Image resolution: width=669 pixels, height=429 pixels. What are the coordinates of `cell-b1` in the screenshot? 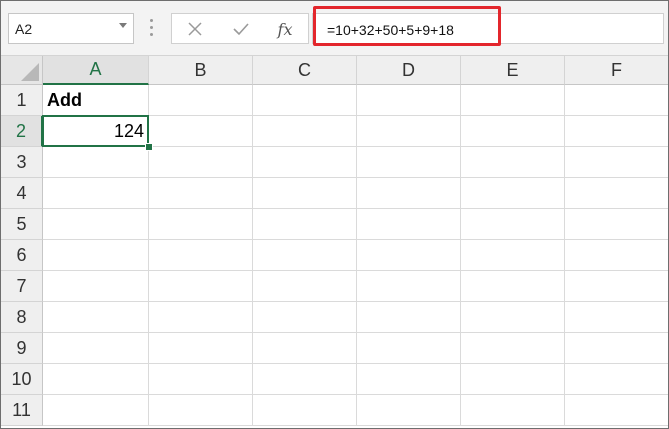 It's located at (201, 100).